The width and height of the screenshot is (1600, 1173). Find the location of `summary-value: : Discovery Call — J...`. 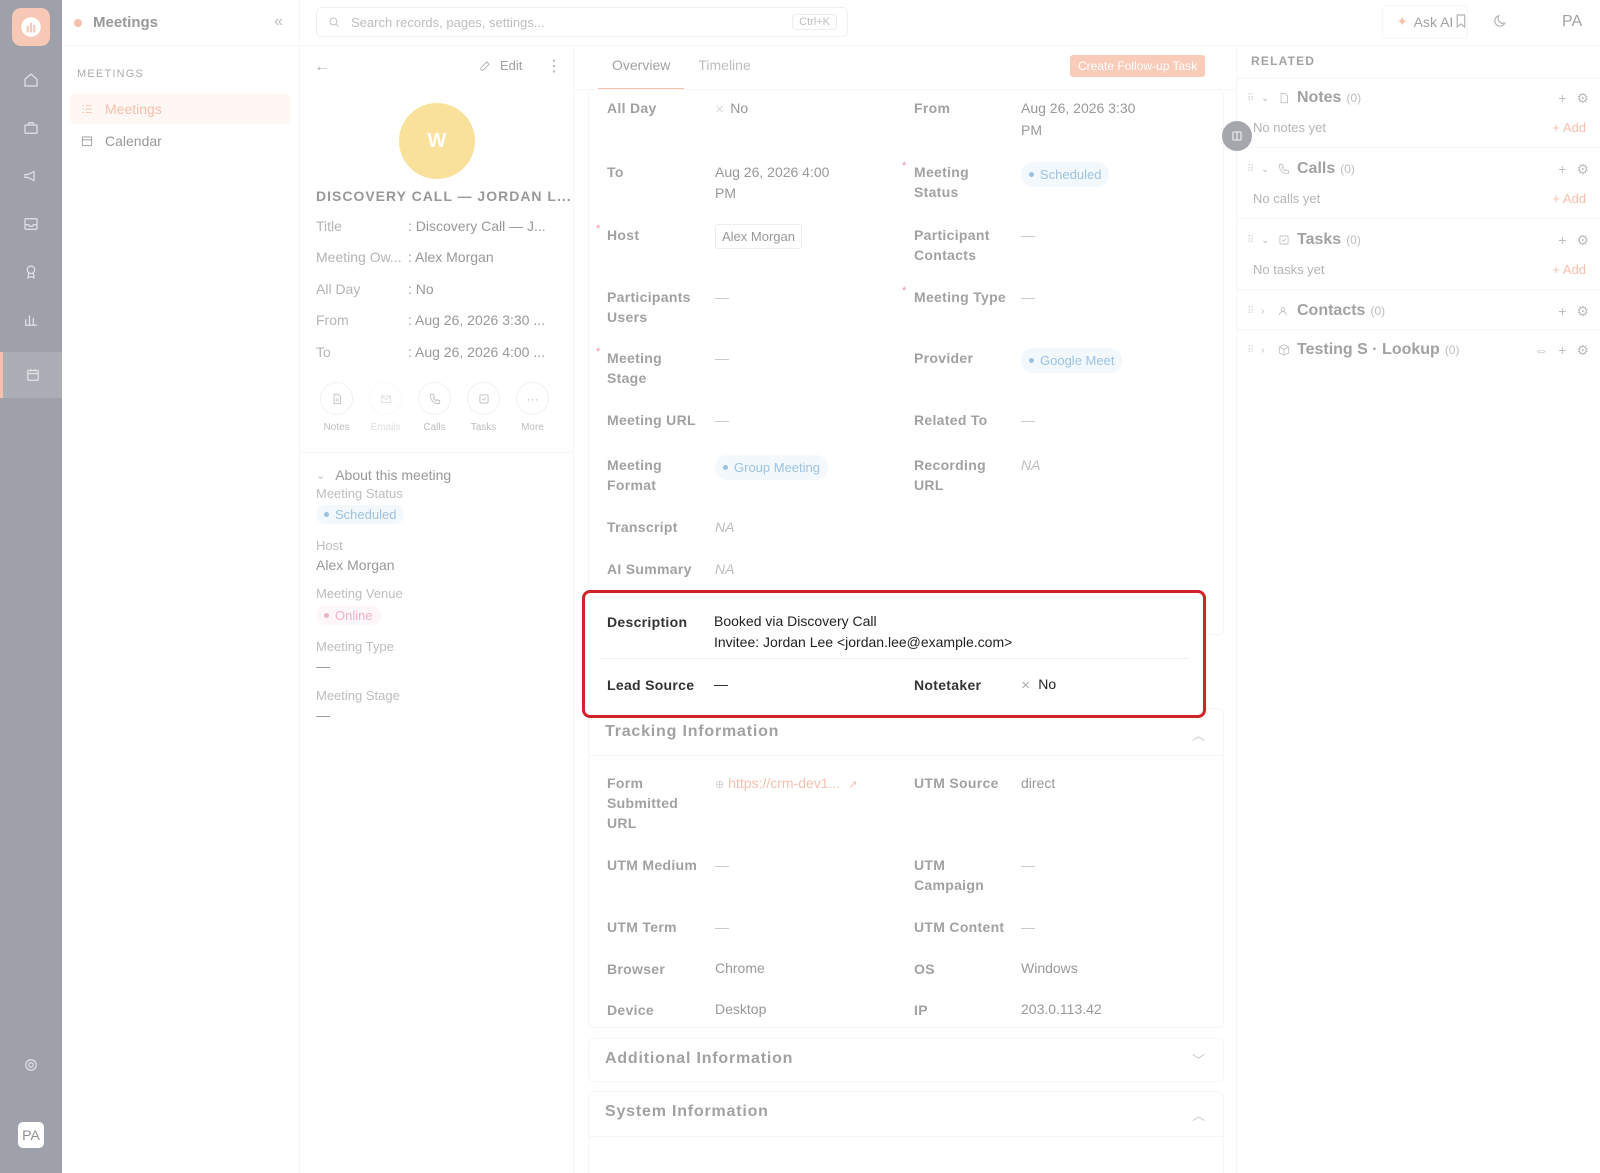

summary-value: : Discovery Call — J... is located at coordinates (477, 226).